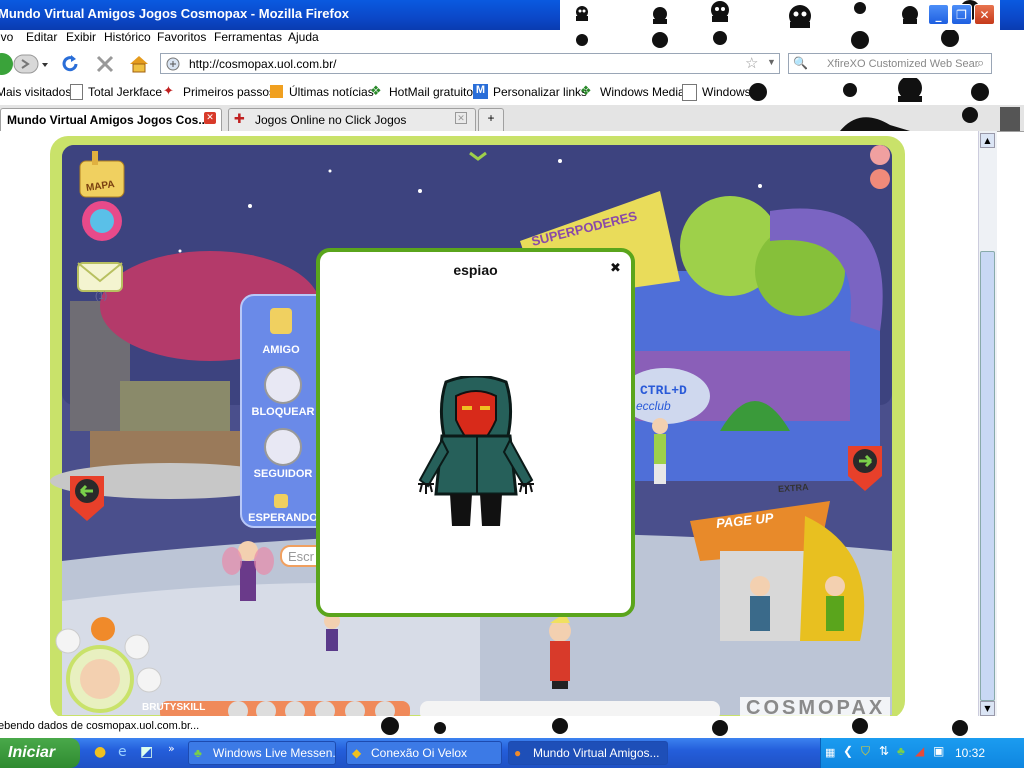 The width and height of the screenshot is (1024, 768). I want to click on bookmark-item: Personalizar links, so click(540, 92).